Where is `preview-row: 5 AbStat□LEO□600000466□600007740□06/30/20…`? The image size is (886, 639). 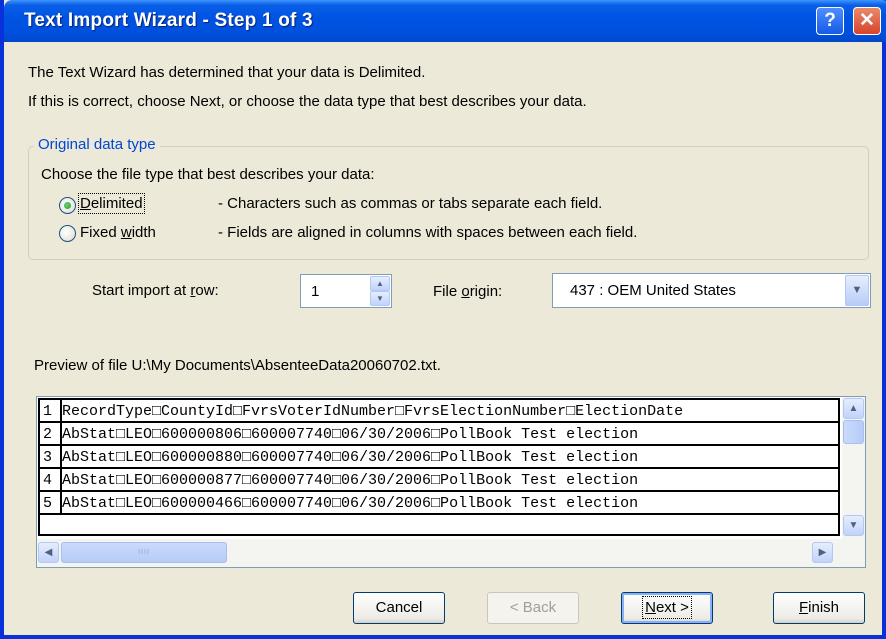
preview-row: 5 AbStat□LEO□600000466□600007740□06/30/20… is located at coordinates (439, 503).